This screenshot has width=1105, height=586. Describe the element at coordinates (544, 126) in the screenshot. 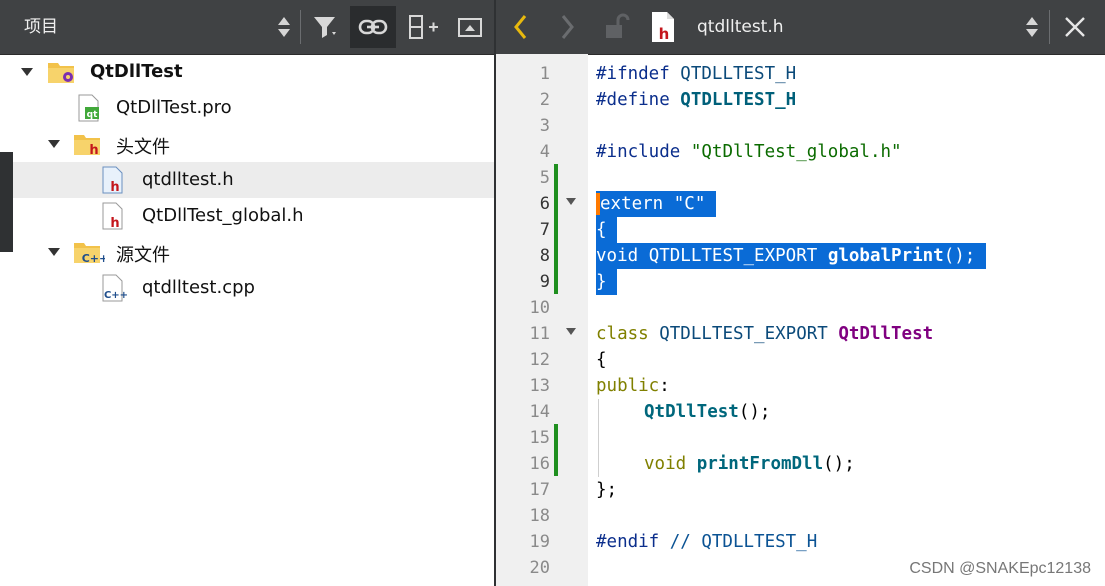

I see `line-number: 3` at that location.